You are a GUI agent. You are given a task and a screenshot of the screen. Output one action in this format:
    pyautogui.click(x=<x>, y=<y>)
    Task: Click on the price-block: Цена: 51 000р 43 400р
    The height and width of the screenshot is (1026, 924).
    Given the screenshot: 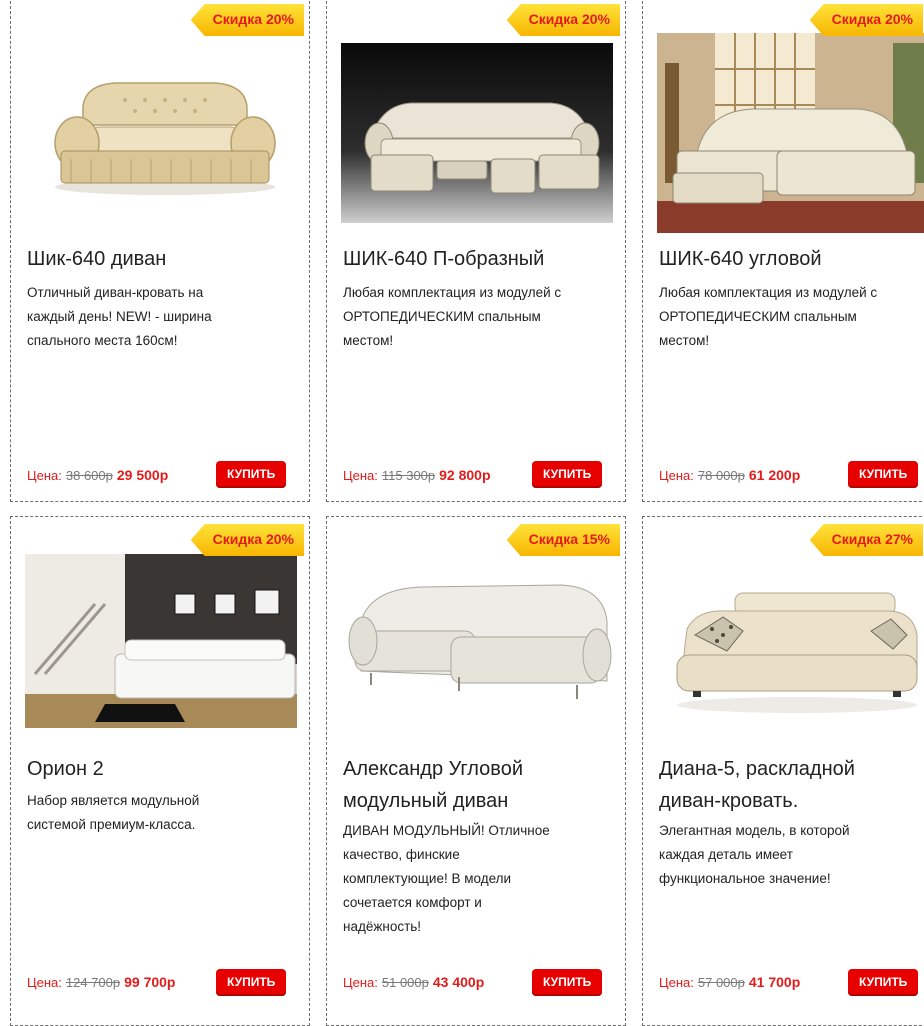 What is the action you would take?
    pyautogui.click(x=413, y=982)
    